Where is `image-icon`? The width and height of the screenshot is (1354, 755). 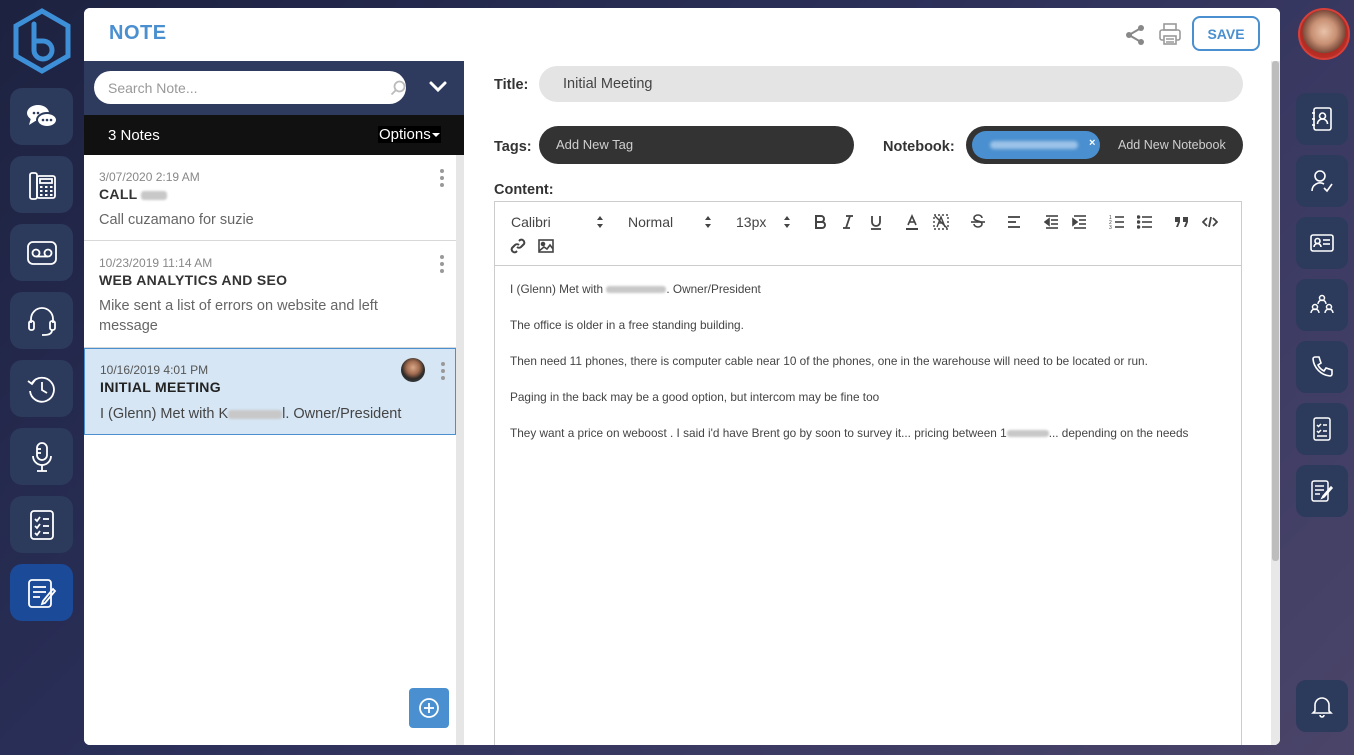
image-icon is located at coordinates (546, 246).